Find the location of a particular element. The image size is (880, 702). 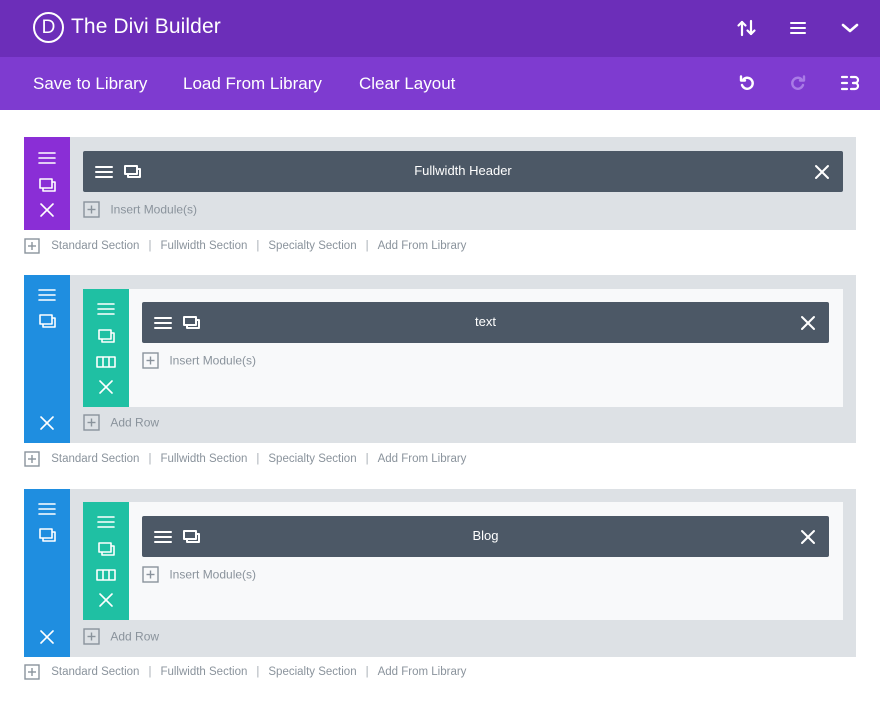

transfer-arrows-icon is located at coordinates (747, 28).